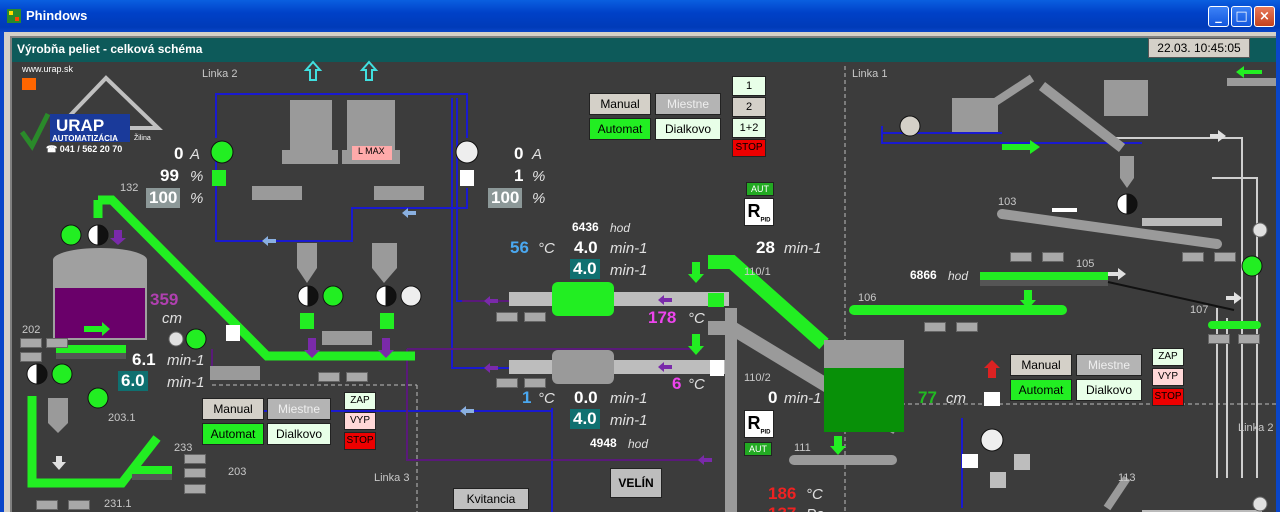 This screenshot has height=512, width=1280. What do you see at coordinates (814, 494) in the screenshot?
I see `bottom-temp-unit: °C` at bounding box center [814, 494].